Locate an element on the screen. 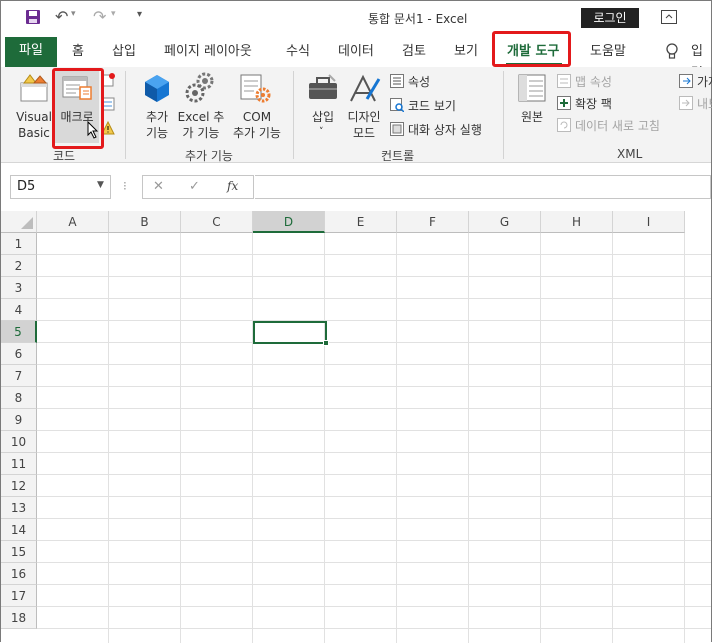 The width and height of the screenshot is (712, 643). expansion-pack-label: 확장 팩 is located at coordinates (593, 104).